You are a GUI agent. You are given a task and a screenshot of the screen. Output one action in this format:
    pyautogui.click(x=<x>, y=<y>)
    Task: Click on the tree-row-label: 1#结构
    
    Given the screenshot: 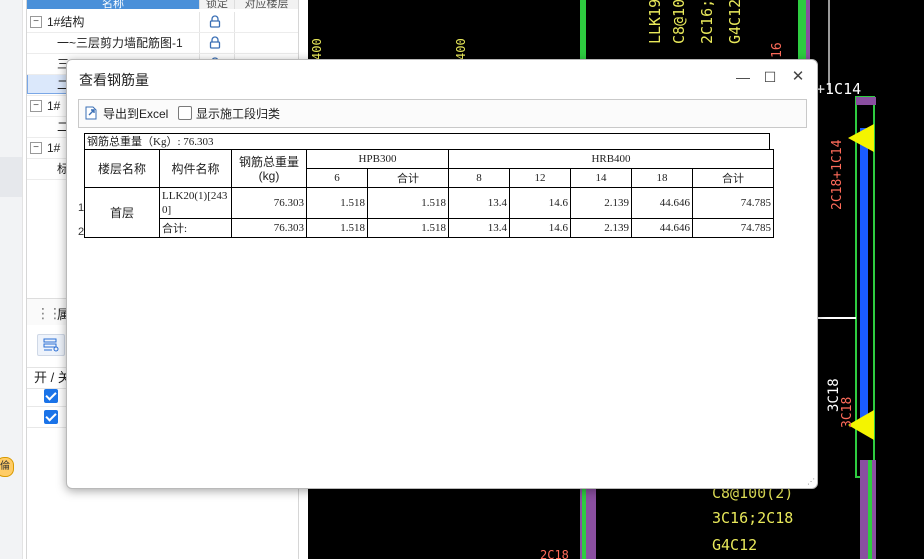 What is the action you would take?
    pyautogui.click(x=66, y=22)
    